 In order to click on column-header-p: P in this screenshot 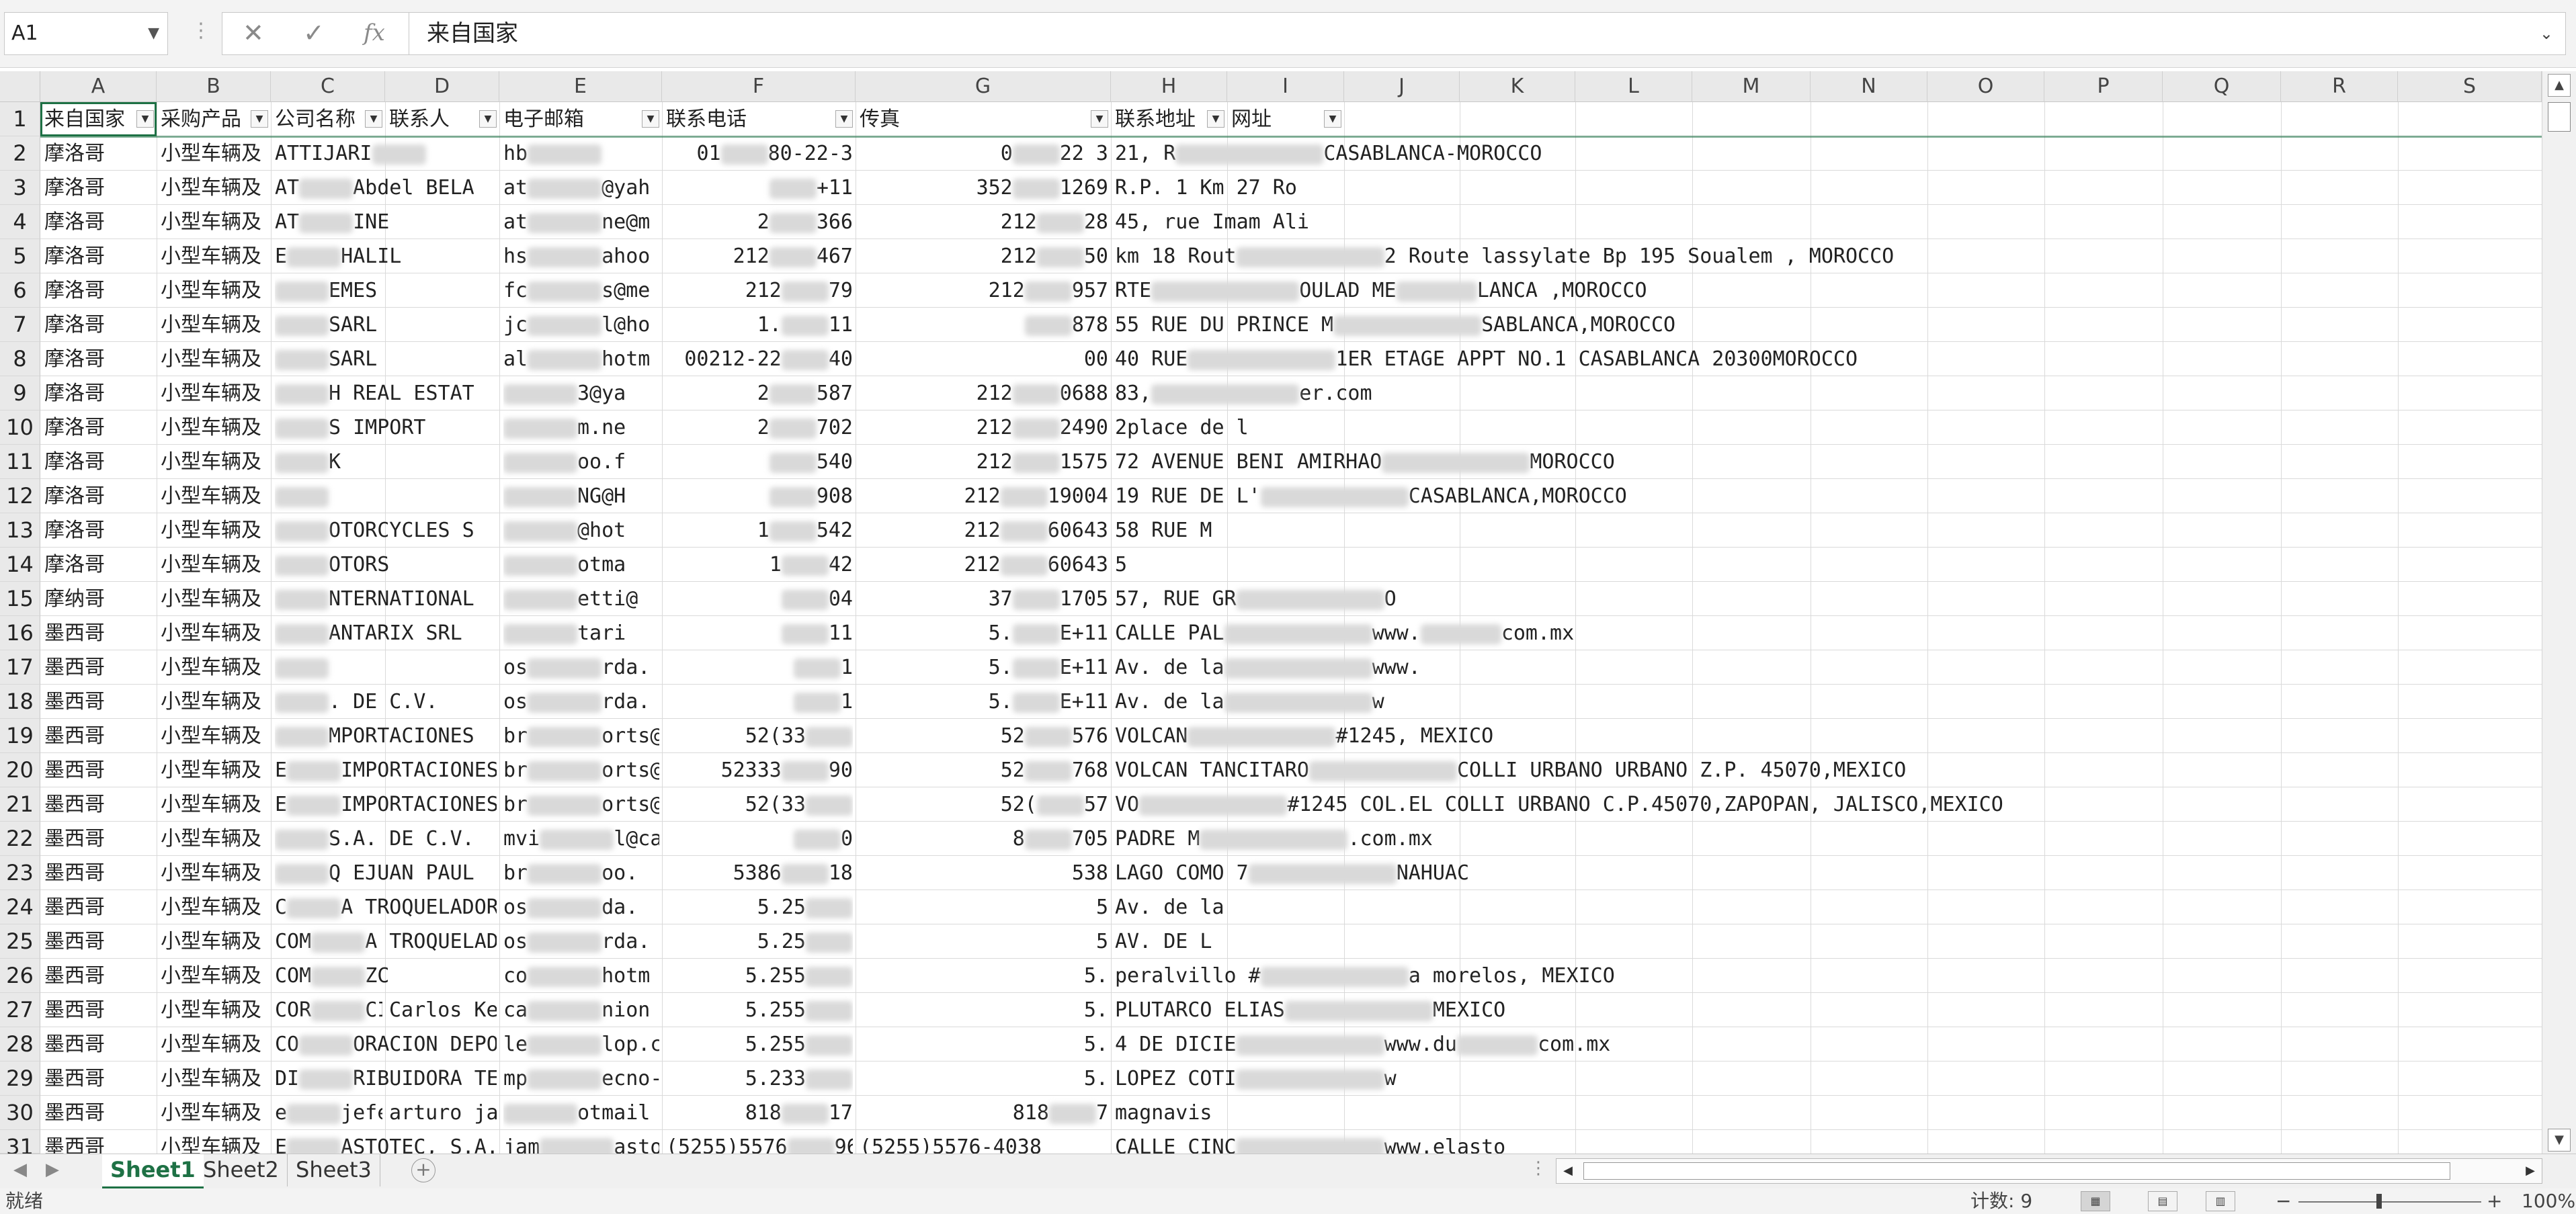, I will do `click(2103, 86)`.